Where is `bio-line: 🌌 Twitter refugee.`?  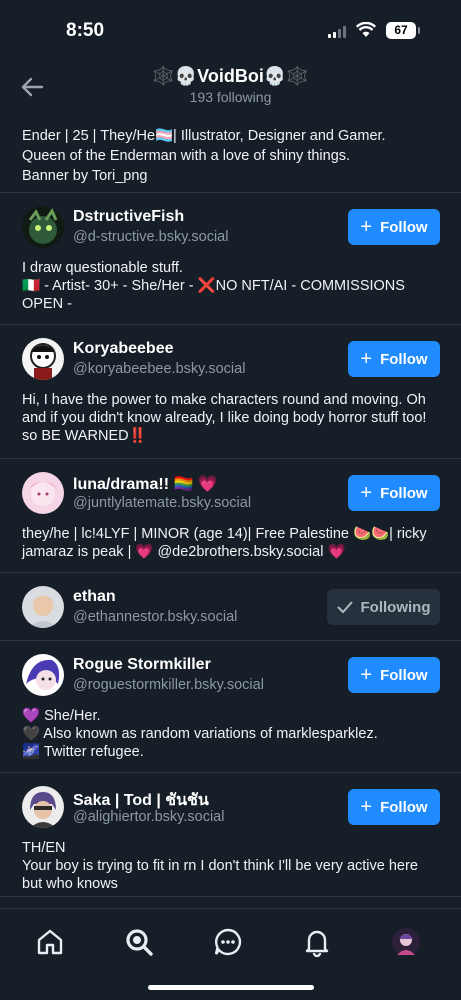
bio-line: 🌌 Twitter refugee. is located at coordinates (83, 752).